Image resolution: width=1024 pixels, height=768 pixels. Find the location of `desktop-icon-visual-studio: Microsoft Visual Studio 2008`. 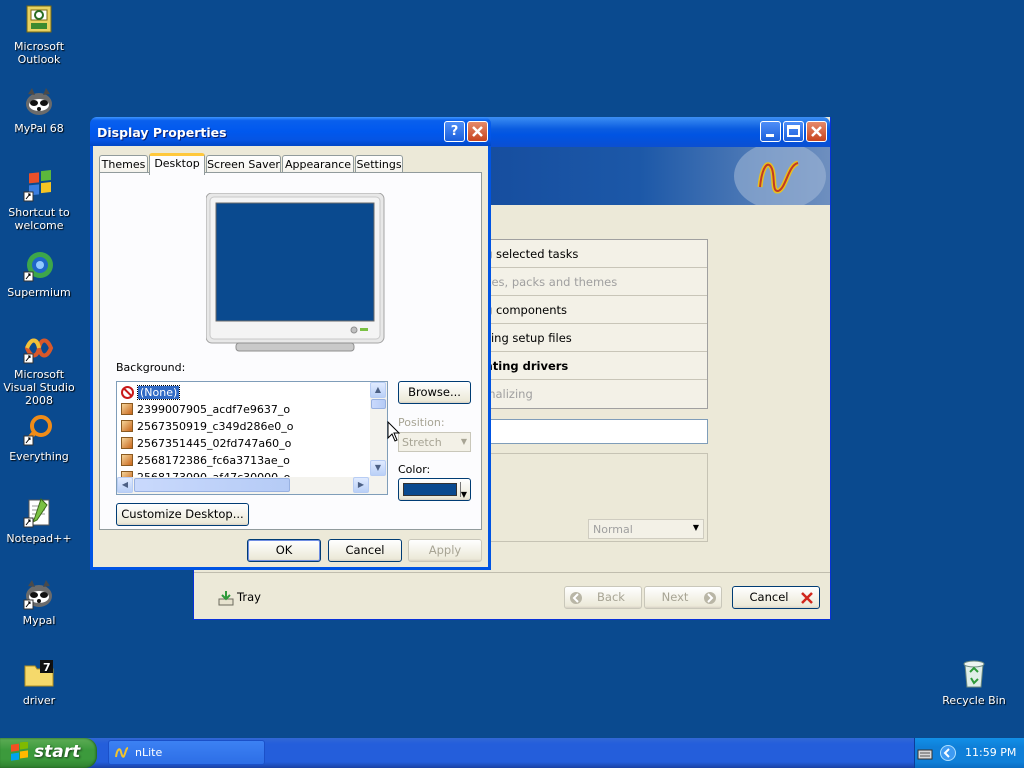

desktop-icon-visual-studio: Microsoft Visual Studio 2008 is located at coordinates (39, 369).